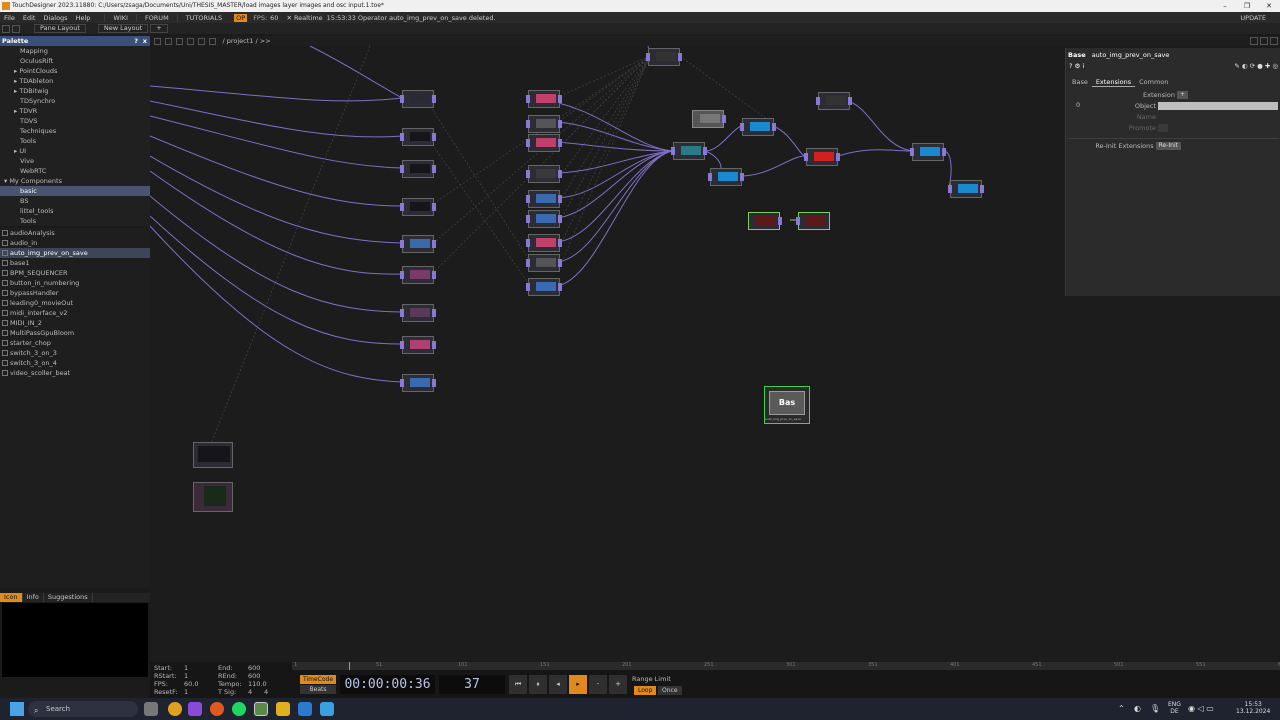  Describe the element at coordinates (175, 709) in the screenshot. I see `chrome-icon` at that location.